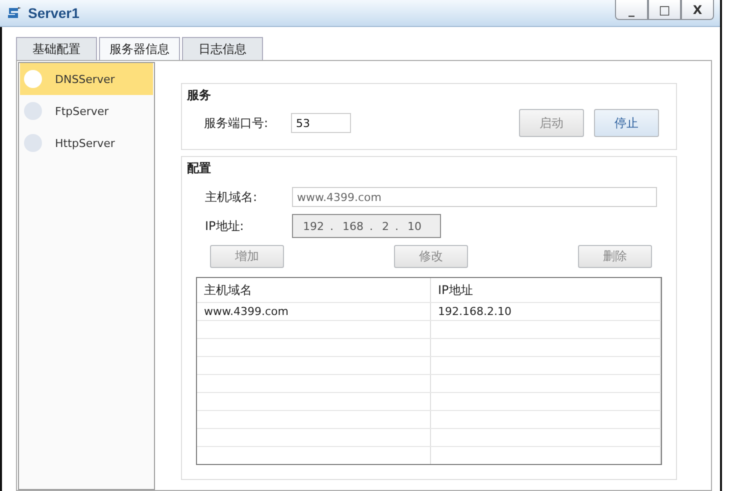 Image resolution: width=732 pixels, height=491 pixels. I want to click on service-item: DNSServer, so click(86, 79).